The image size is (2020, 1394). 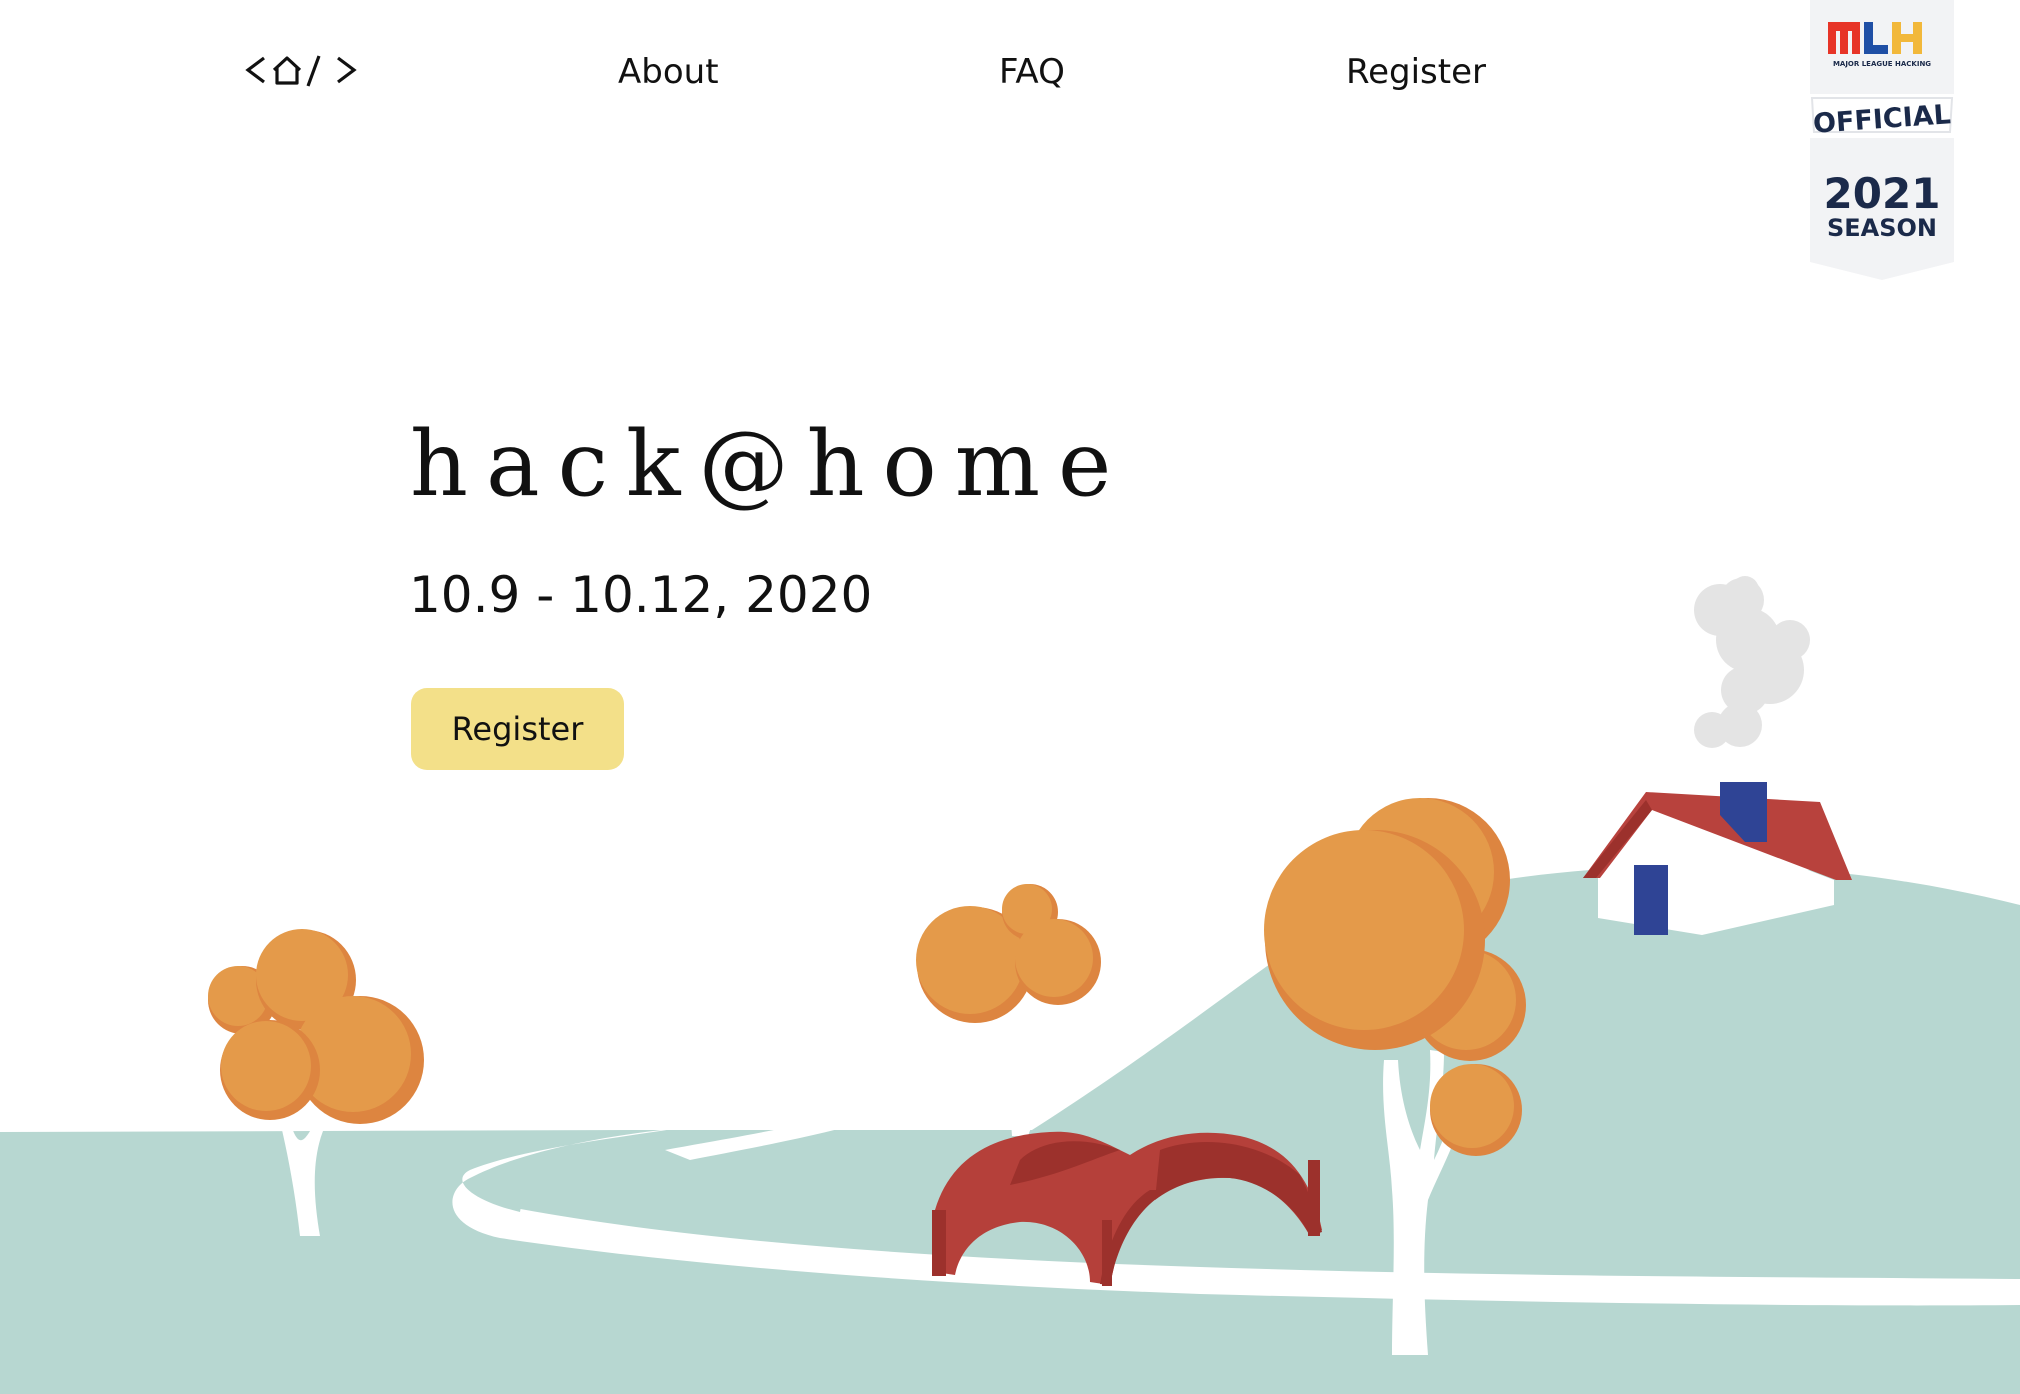 What do you see at coordinates (517, 729) in the screenshot?
I see `register-button: Register` at bounding box center [517, 729].